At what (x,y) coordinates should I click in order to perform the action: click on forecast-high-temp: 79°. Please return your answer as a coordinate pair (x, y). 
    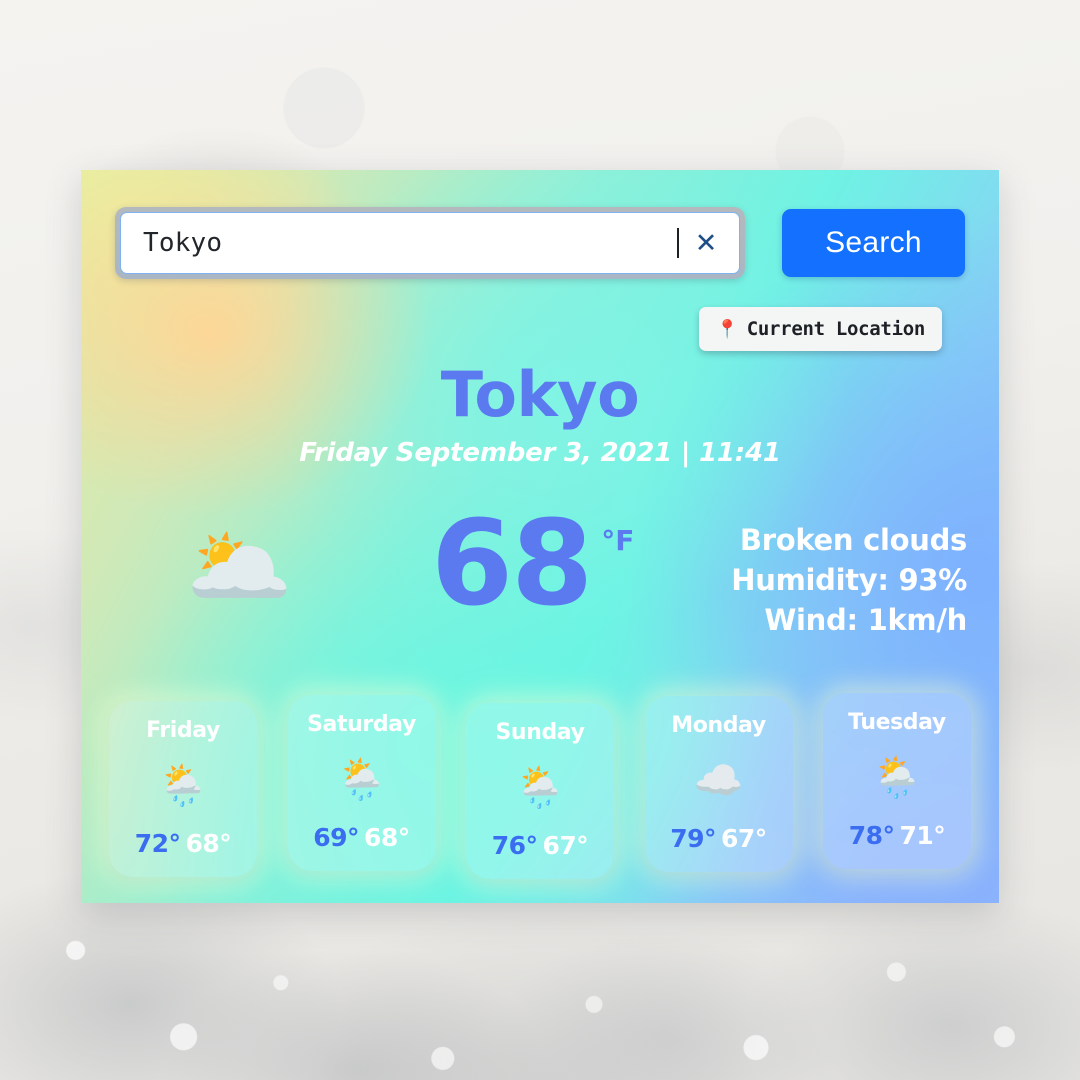
    Looking at the image, I should click on (693, 838).